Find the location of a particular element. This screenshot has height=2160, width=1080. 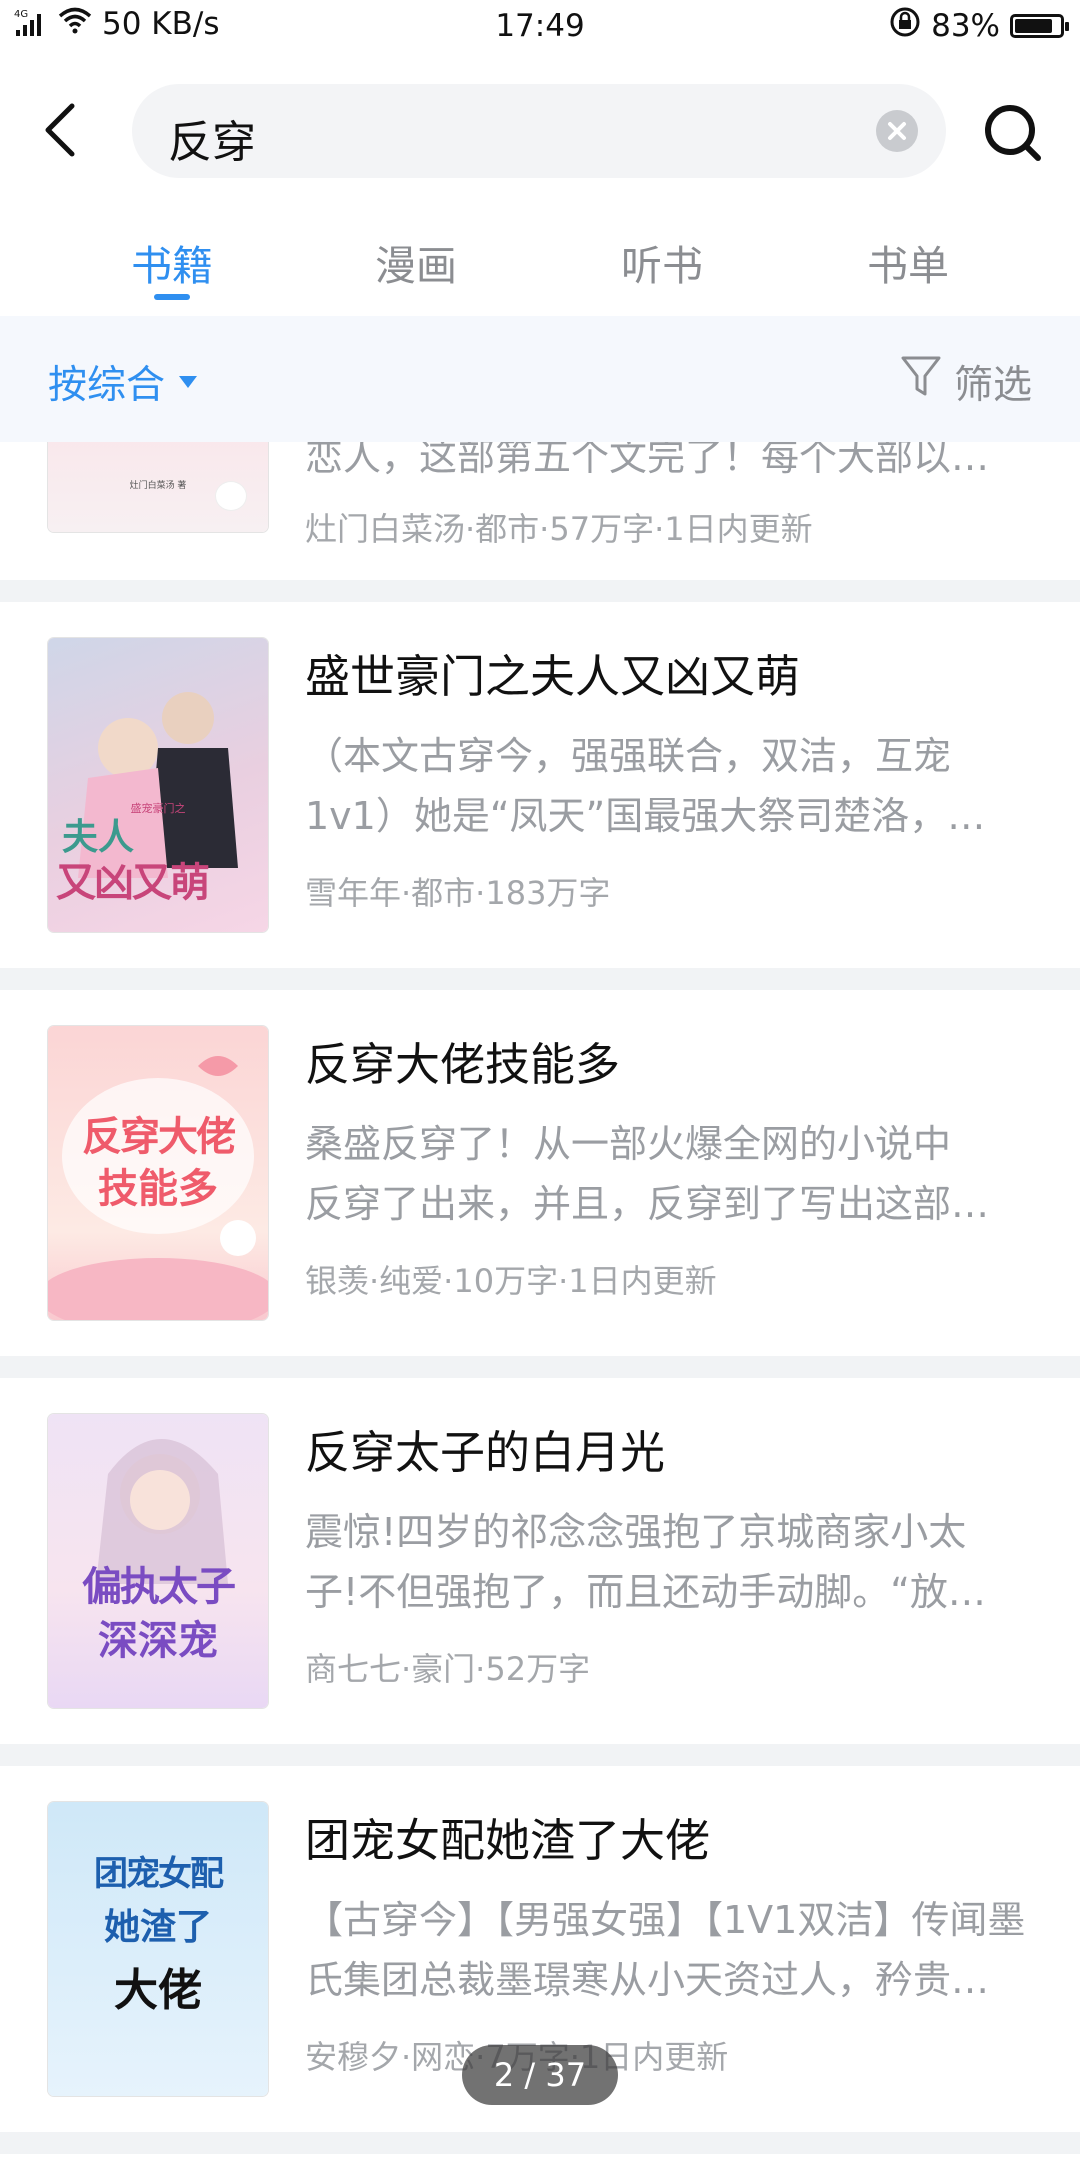

book-cover: 反穿大佬 技能多 is located at coordinates (158, 1173).